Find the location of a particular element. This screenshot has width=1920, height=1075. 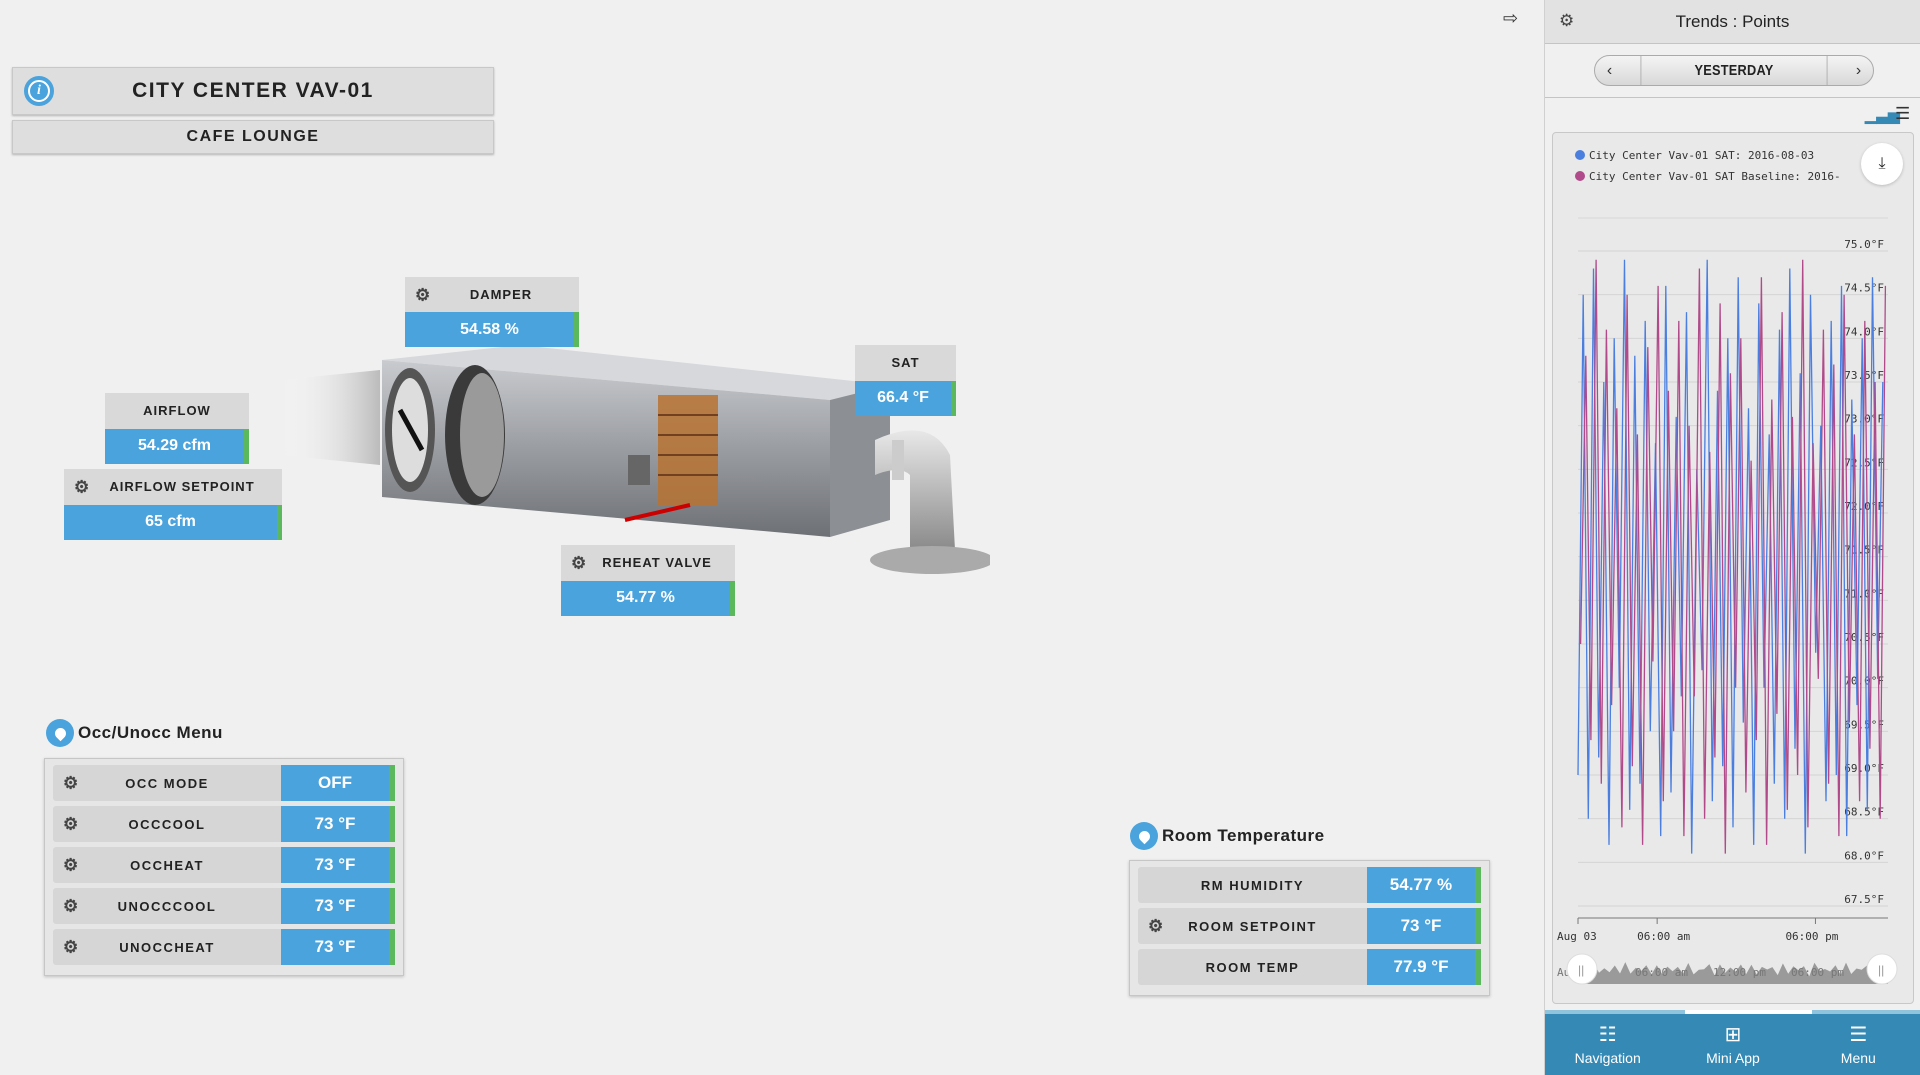

row-label: ⚙ OCCHEAT is located at coordinates (167, 865).